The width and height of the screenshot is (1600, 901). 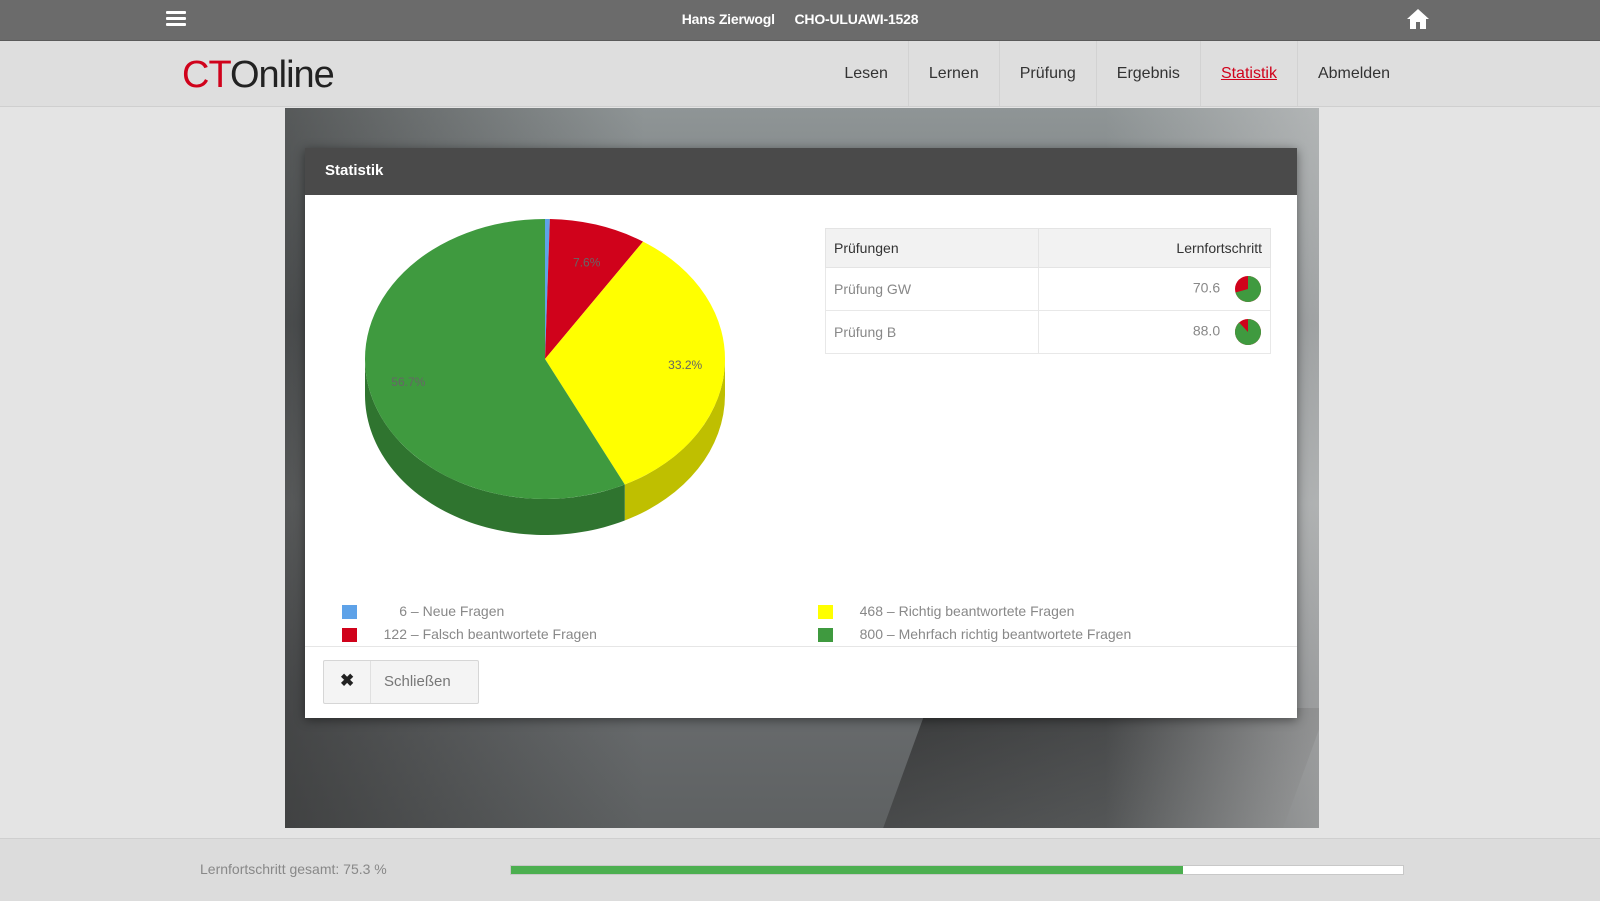 What do you see at coordinates (1248, 73) in the screenshot?
I see `nav-statistik: Statistik` at bounding box center [1248, 73].